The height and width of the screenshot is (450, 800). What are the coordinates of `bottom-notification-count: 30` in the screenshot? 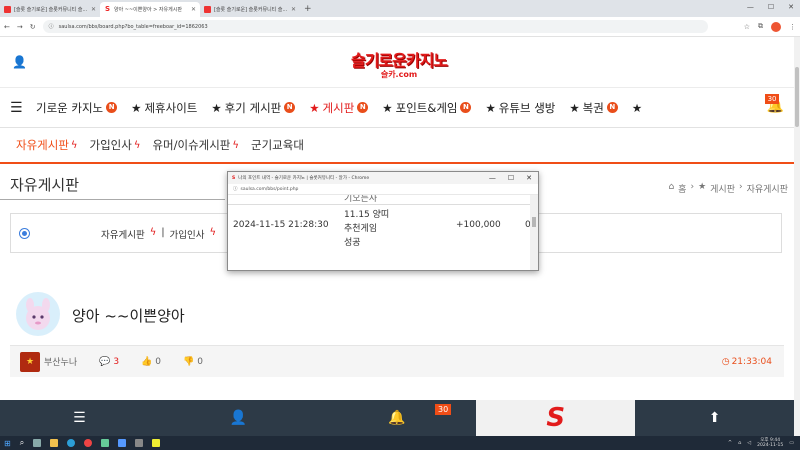 It's located at (443, 409).